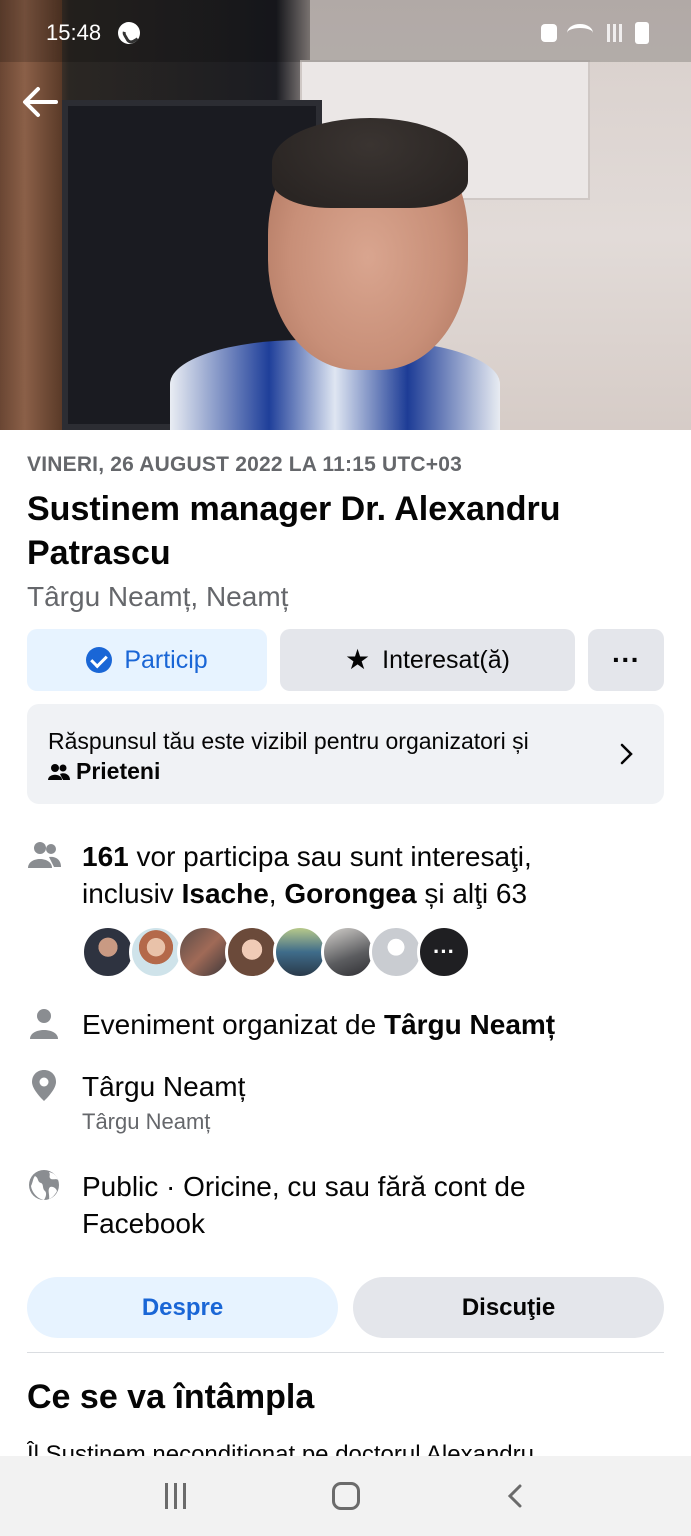  I want to click on tab-discussion: Discuţie, so click(508, 1307).